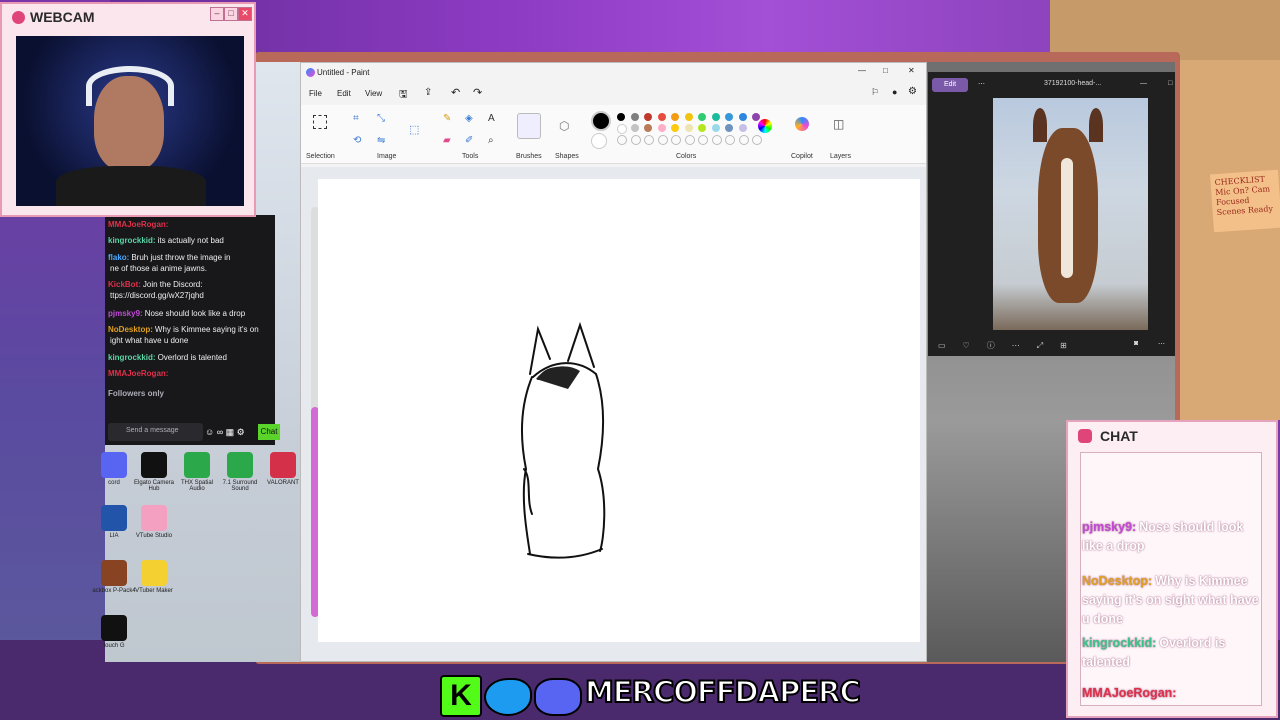  Describe the element at coordinates (838, 124) in the screenshot. I see `layers-icon: ◫` at that location.